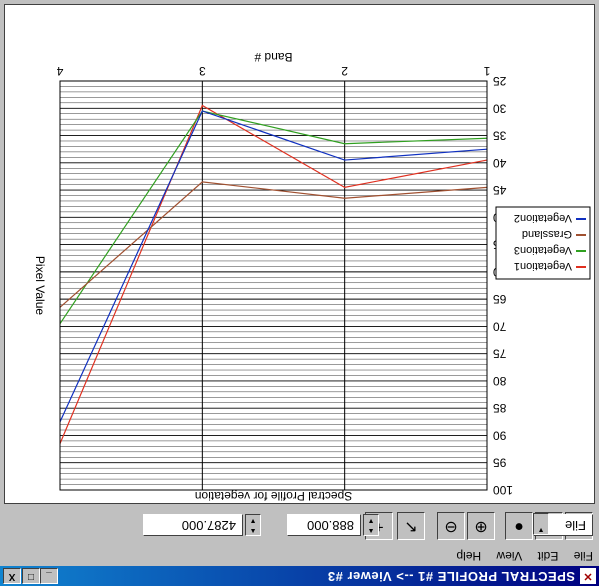 This screenshot has width=599, height=586. Describe the element at coordinates (500, 108) in the screenshot. I see `y-tick-label: 30` at that location.